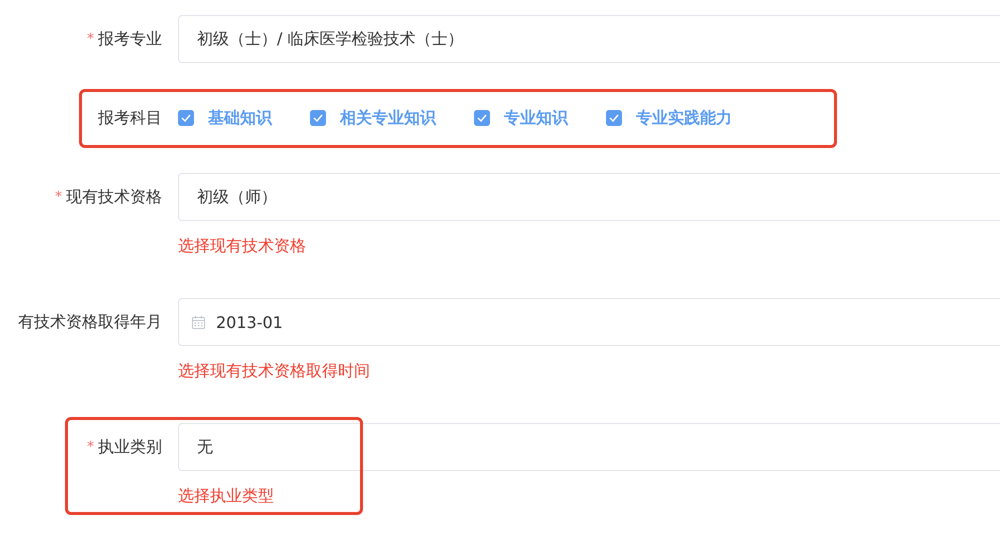 This screenshot has width=1000, height=538. What do you see at coordinates (130, 118) in the screenshot?
I see `field-label: 报考科目` at bounding box center [130, 118].